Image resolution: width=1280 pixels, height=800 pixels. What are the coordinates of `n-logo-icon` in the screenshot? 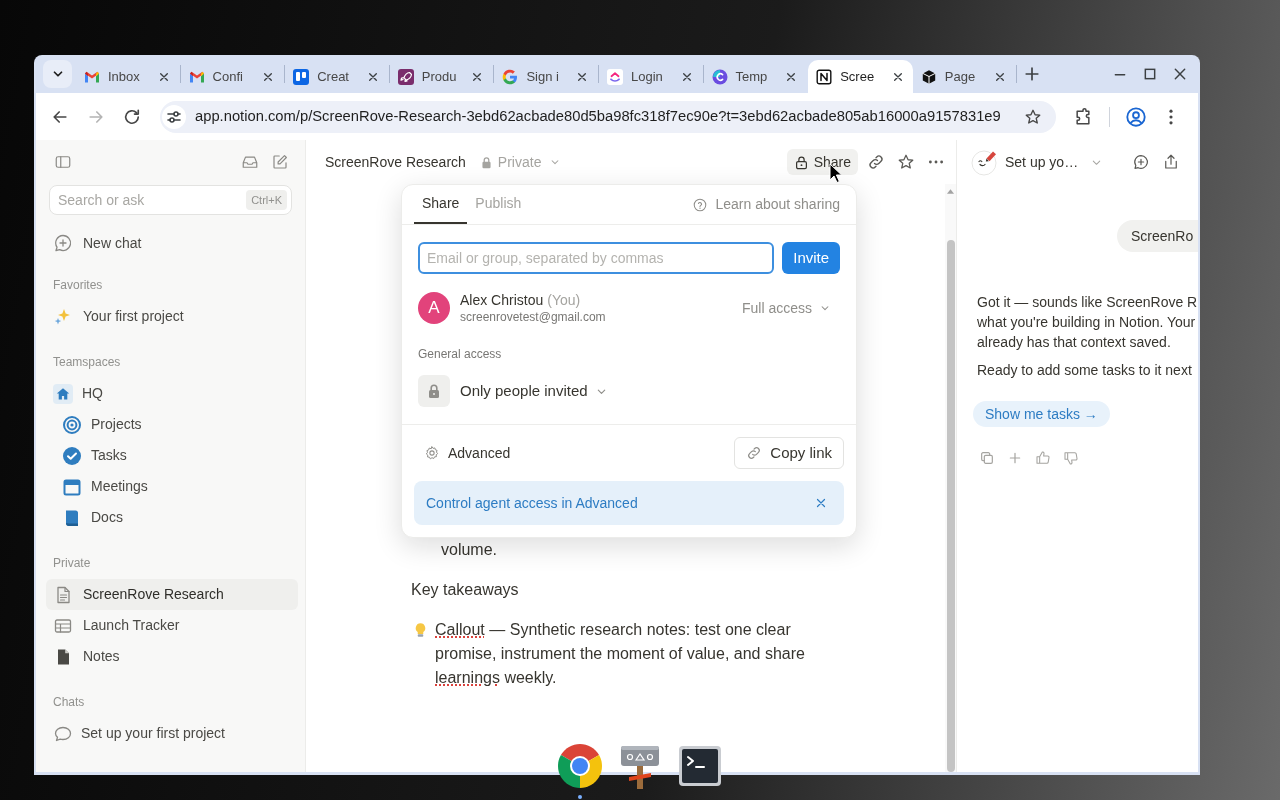 It's located at (824, 76).